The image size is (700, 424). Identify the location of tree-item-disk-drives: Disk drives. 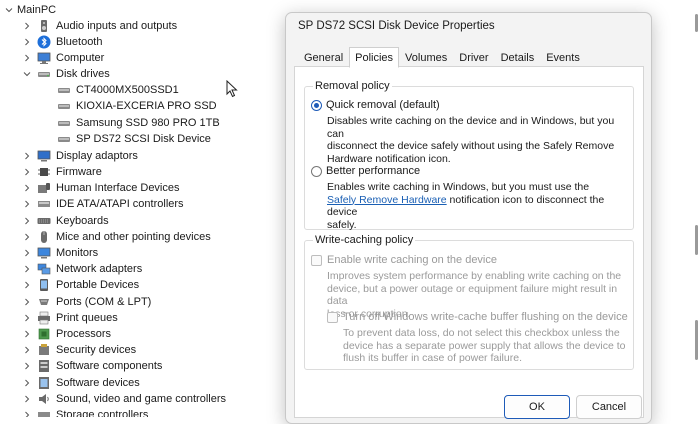
(66, 74).